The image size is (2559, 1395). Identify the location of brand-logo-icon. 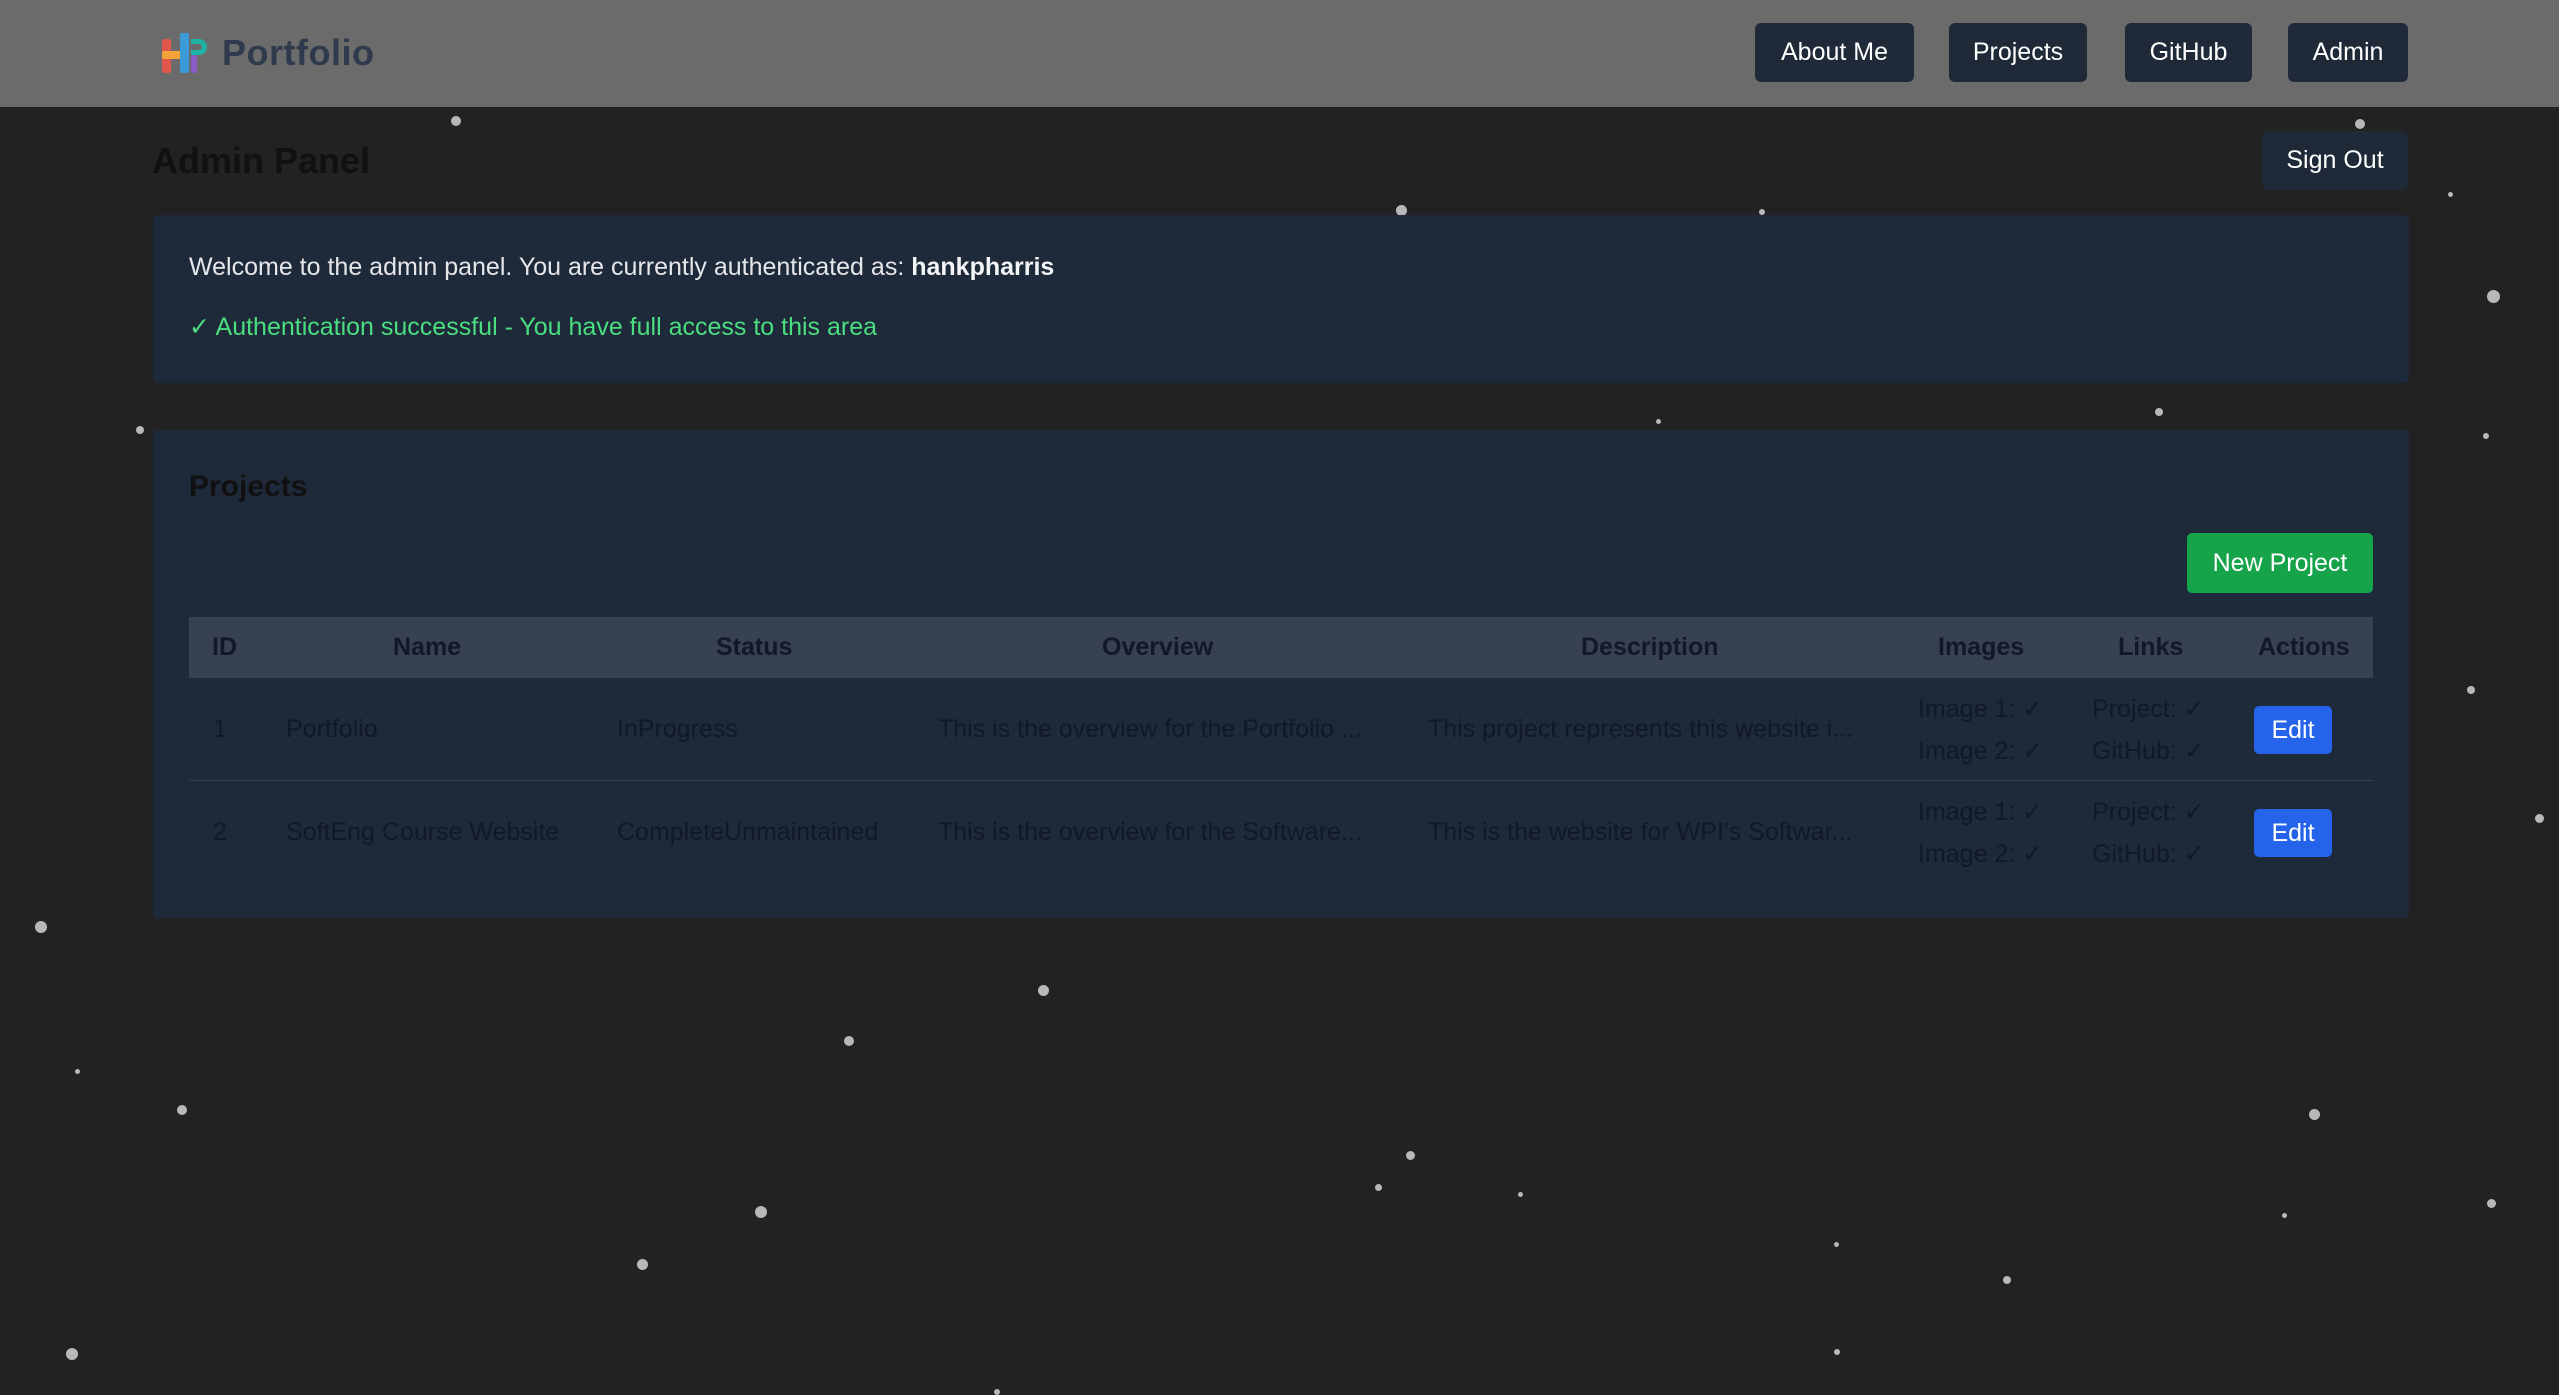
(185, 53).